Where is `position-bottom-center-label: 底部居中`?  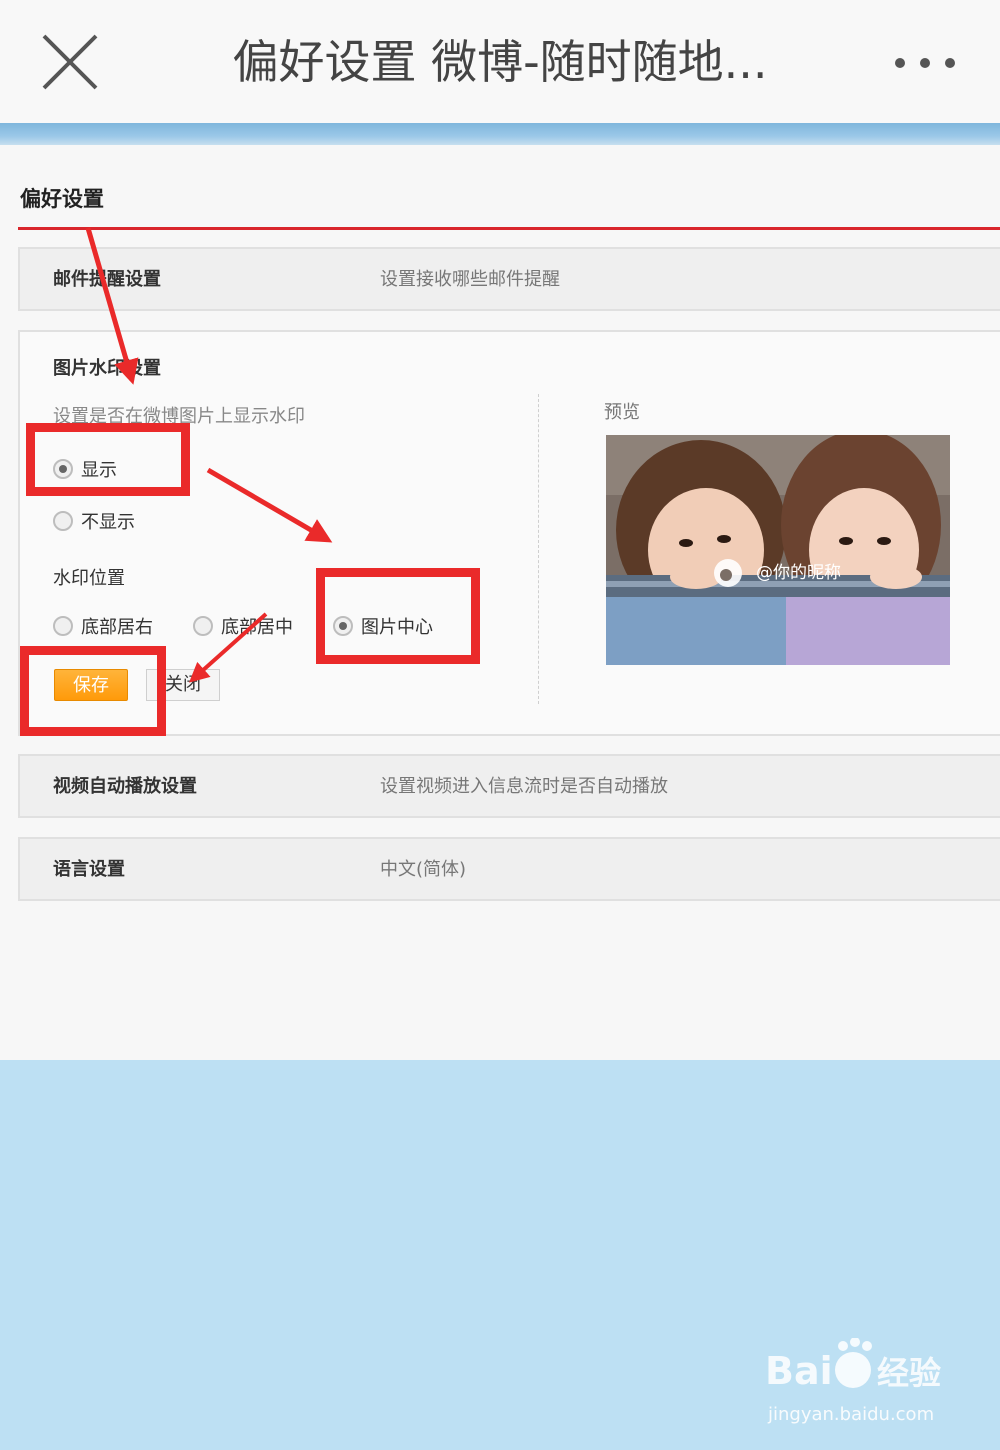 position-bottom-center-label: 底部居中 is located at coordinates (257, 627).